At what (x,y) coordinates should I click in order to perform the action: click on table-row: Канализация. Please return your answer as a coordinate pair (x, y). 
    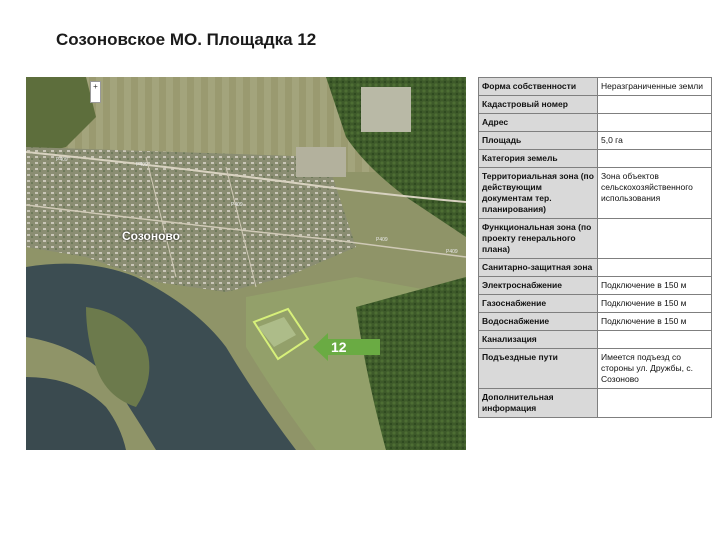
    Looking at the image, I should click on (595, 339).